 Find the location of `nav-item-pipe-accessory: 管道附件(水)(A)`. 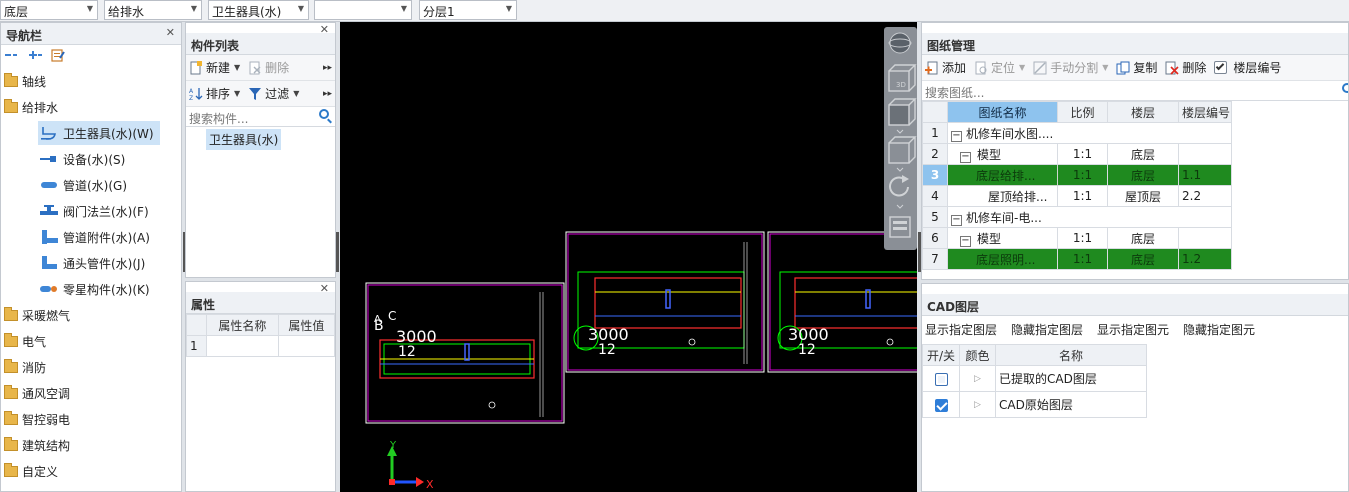

nav-item-pipe-accessory: 管道附件(水)(A) is located at coordinates (108, 237).